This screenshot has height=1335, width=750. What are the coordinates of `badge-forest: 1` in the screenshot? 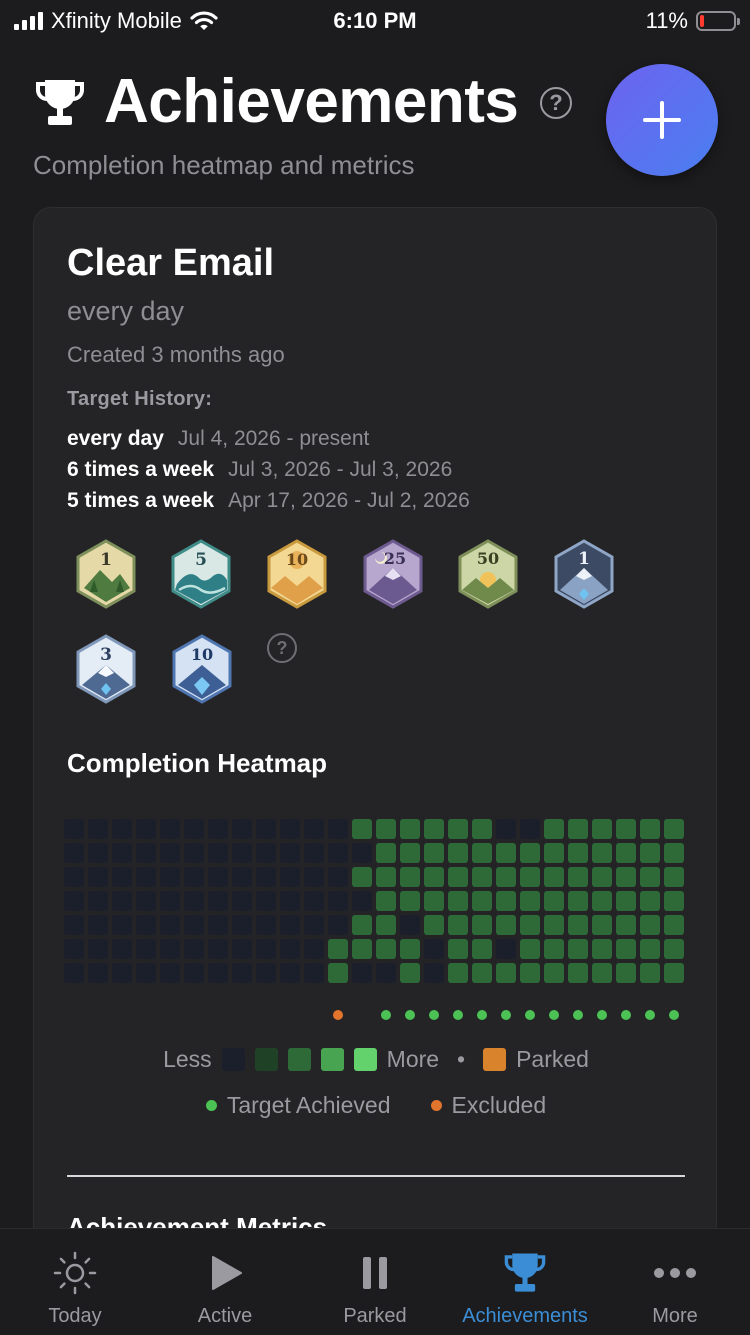 It's located at (106, 574).